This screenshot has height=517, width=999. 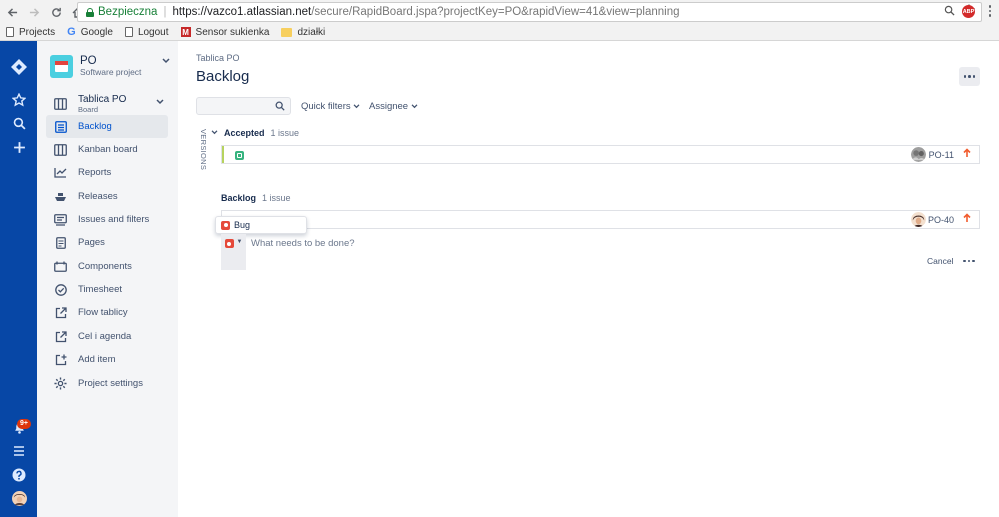 I want to click on board-name: Tablica PO, so click(x=102, y=99).